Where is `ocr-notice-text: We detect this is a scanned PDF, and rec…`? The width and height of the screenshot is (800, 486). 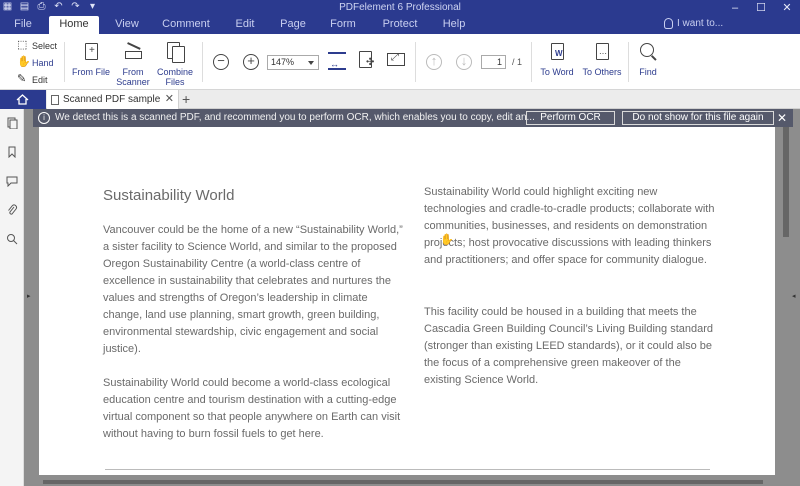 ocr-notice-text: We detect this is a scanned PDF, and rec… is located at coordinates (295, 117).